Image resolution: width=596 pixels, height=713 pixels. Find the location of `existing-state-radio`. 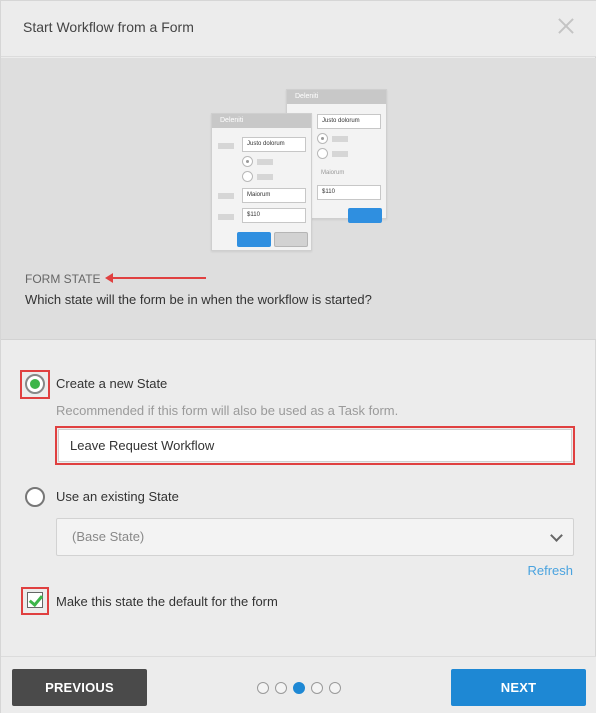

existing-state-radio is located at coordinates (35, 497).